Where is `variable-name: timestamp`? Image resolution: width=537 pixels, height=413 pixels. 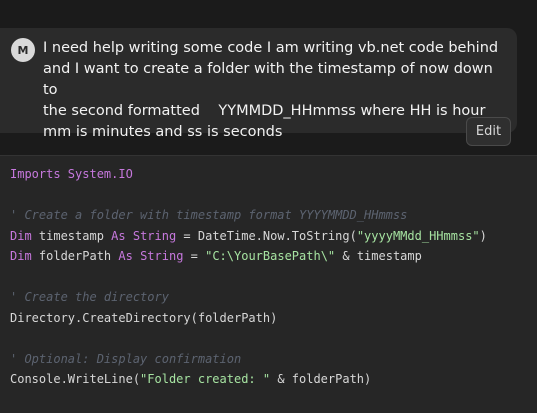 variable-name: timestamp is located at coordinates (71, 235).